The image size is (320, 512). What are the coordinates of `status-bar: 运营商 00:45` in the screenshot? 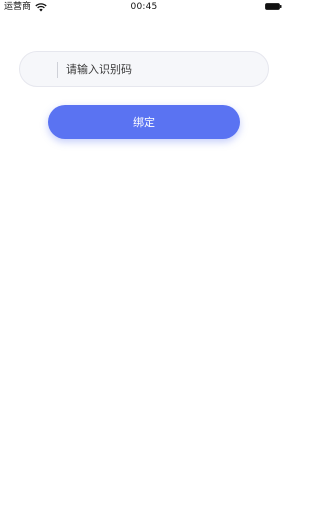 It's located at (144, 7).